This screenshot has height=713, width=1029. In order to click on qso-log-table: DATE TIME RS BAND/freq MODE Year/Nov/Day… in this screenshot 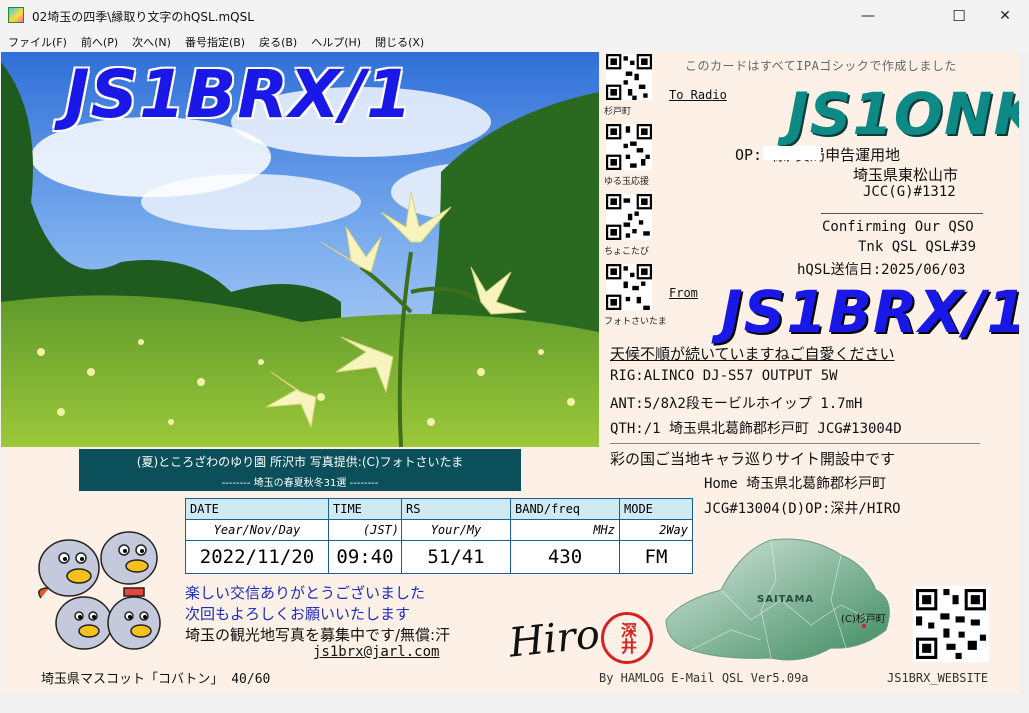, I will do `click(439, 536)`.